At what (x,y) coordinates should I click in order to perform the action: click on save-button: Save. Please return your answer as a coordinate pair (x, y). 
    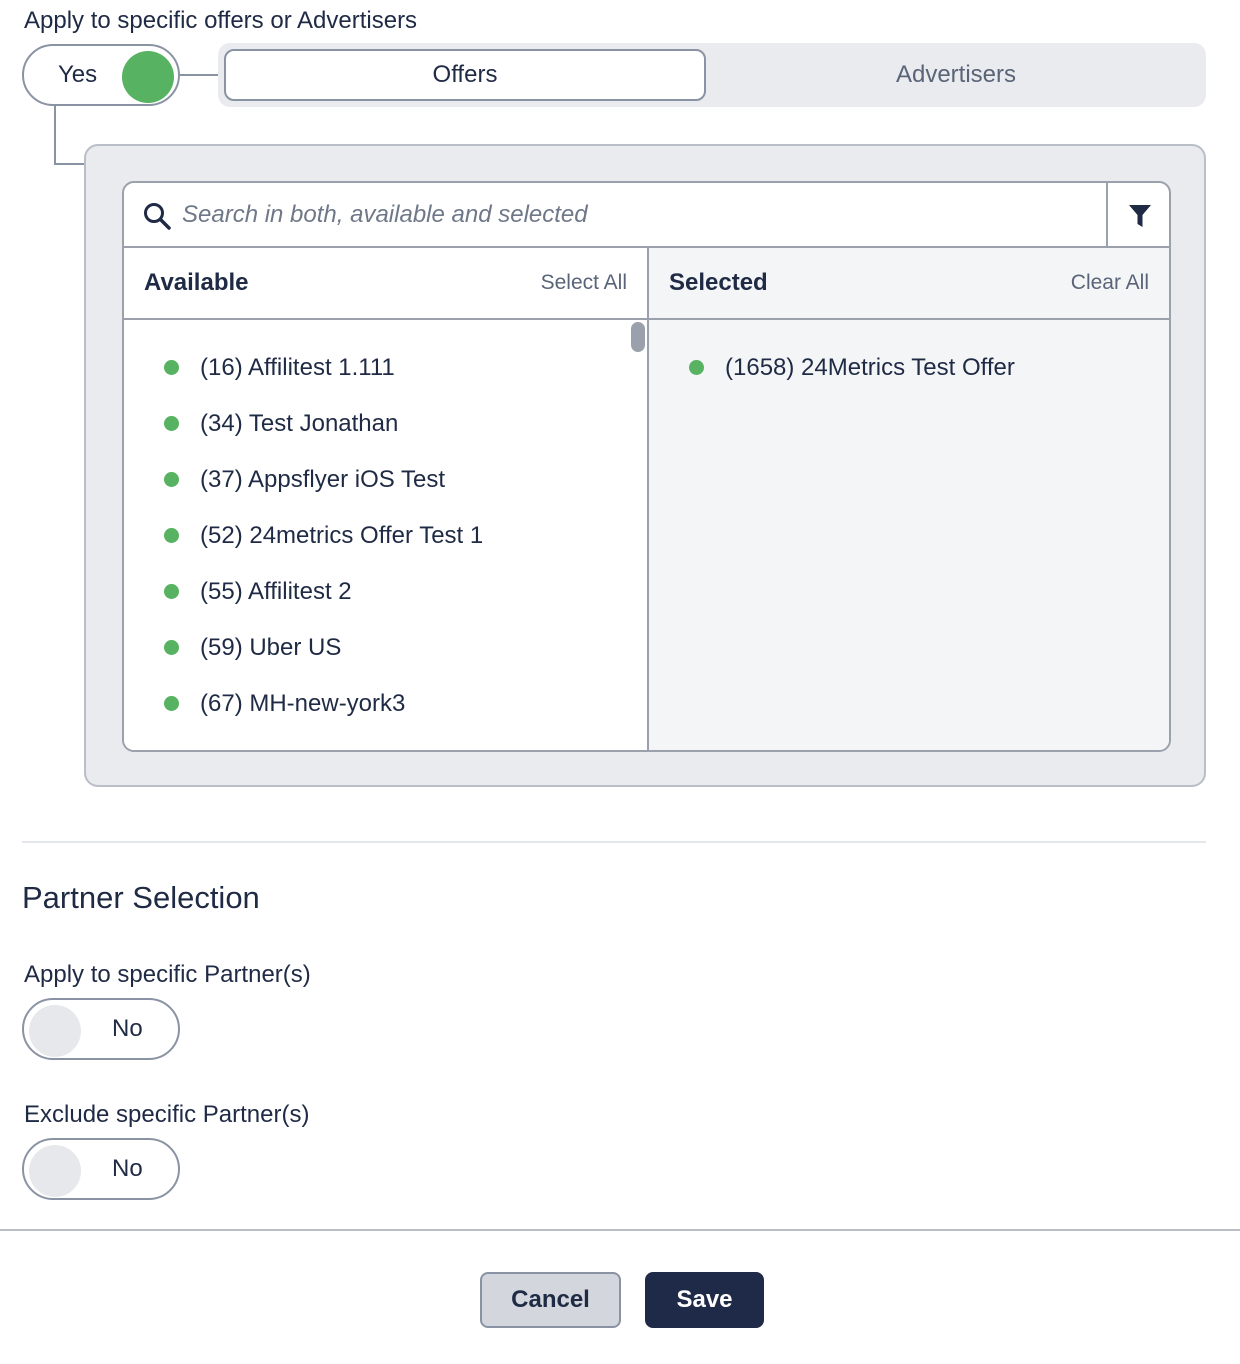
    Looking at the image, I should click on (704, 1300).